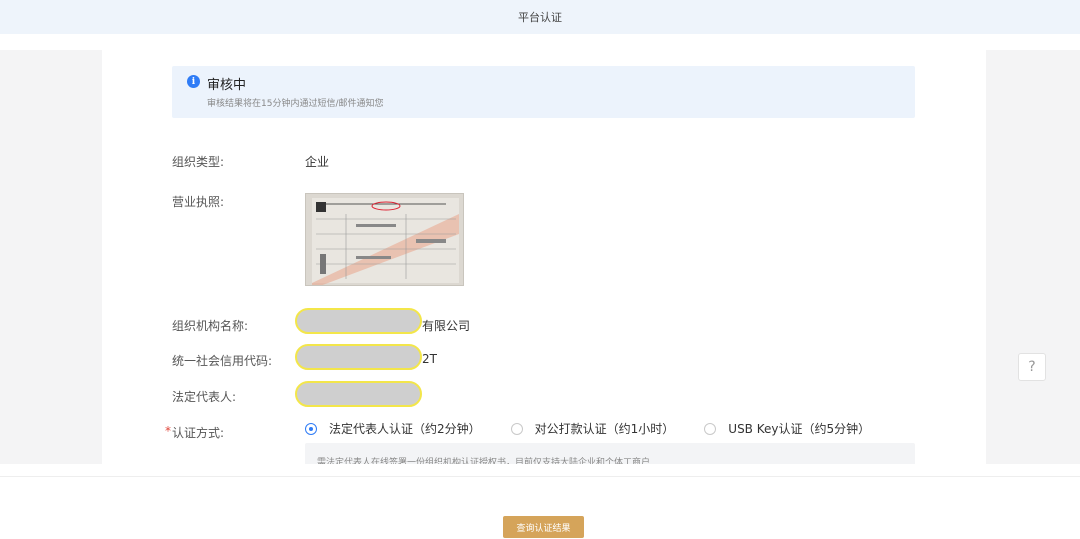 The width and height of the screenshot is (1080, 539). I want to click on radio-bank-transfer: 对公打款认证（约1小时）, so click(592, 428).